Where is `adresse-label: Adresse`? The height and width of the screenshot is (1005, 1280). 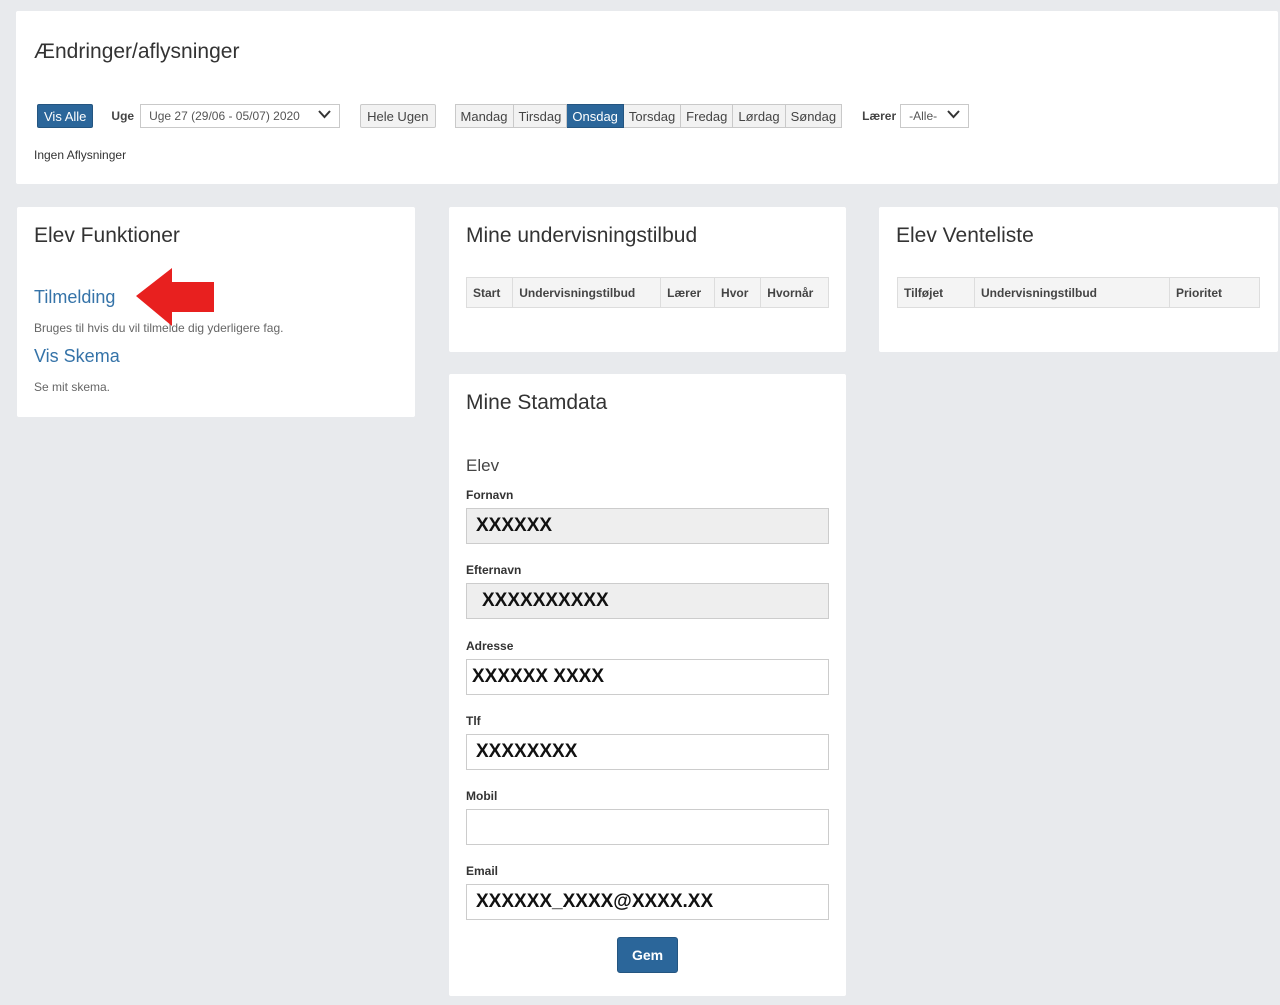 adresse-label: Adresse is located at coordinates (490, 646).